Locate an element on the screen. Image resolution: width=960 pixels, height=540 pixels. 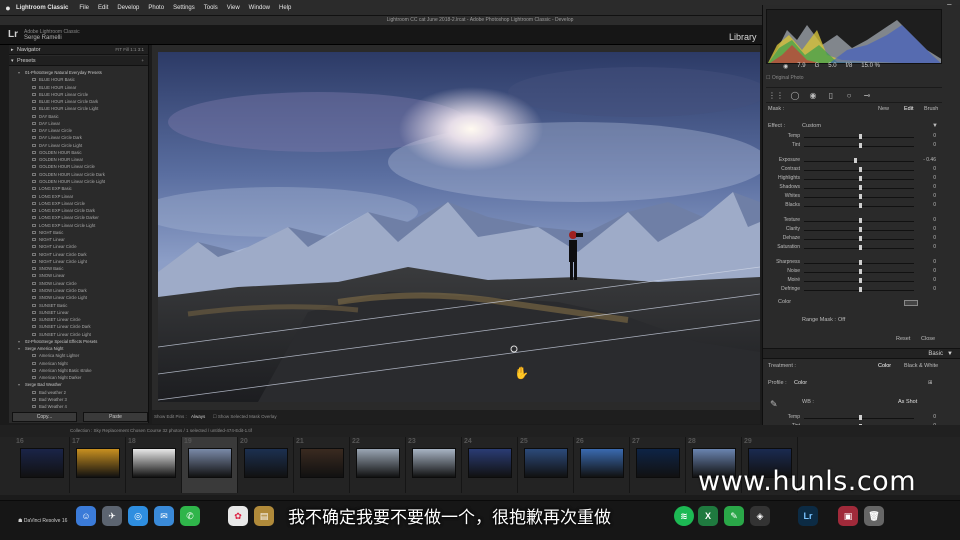
filmstrip-thumb: 18 is located at coordinates (154, 465).